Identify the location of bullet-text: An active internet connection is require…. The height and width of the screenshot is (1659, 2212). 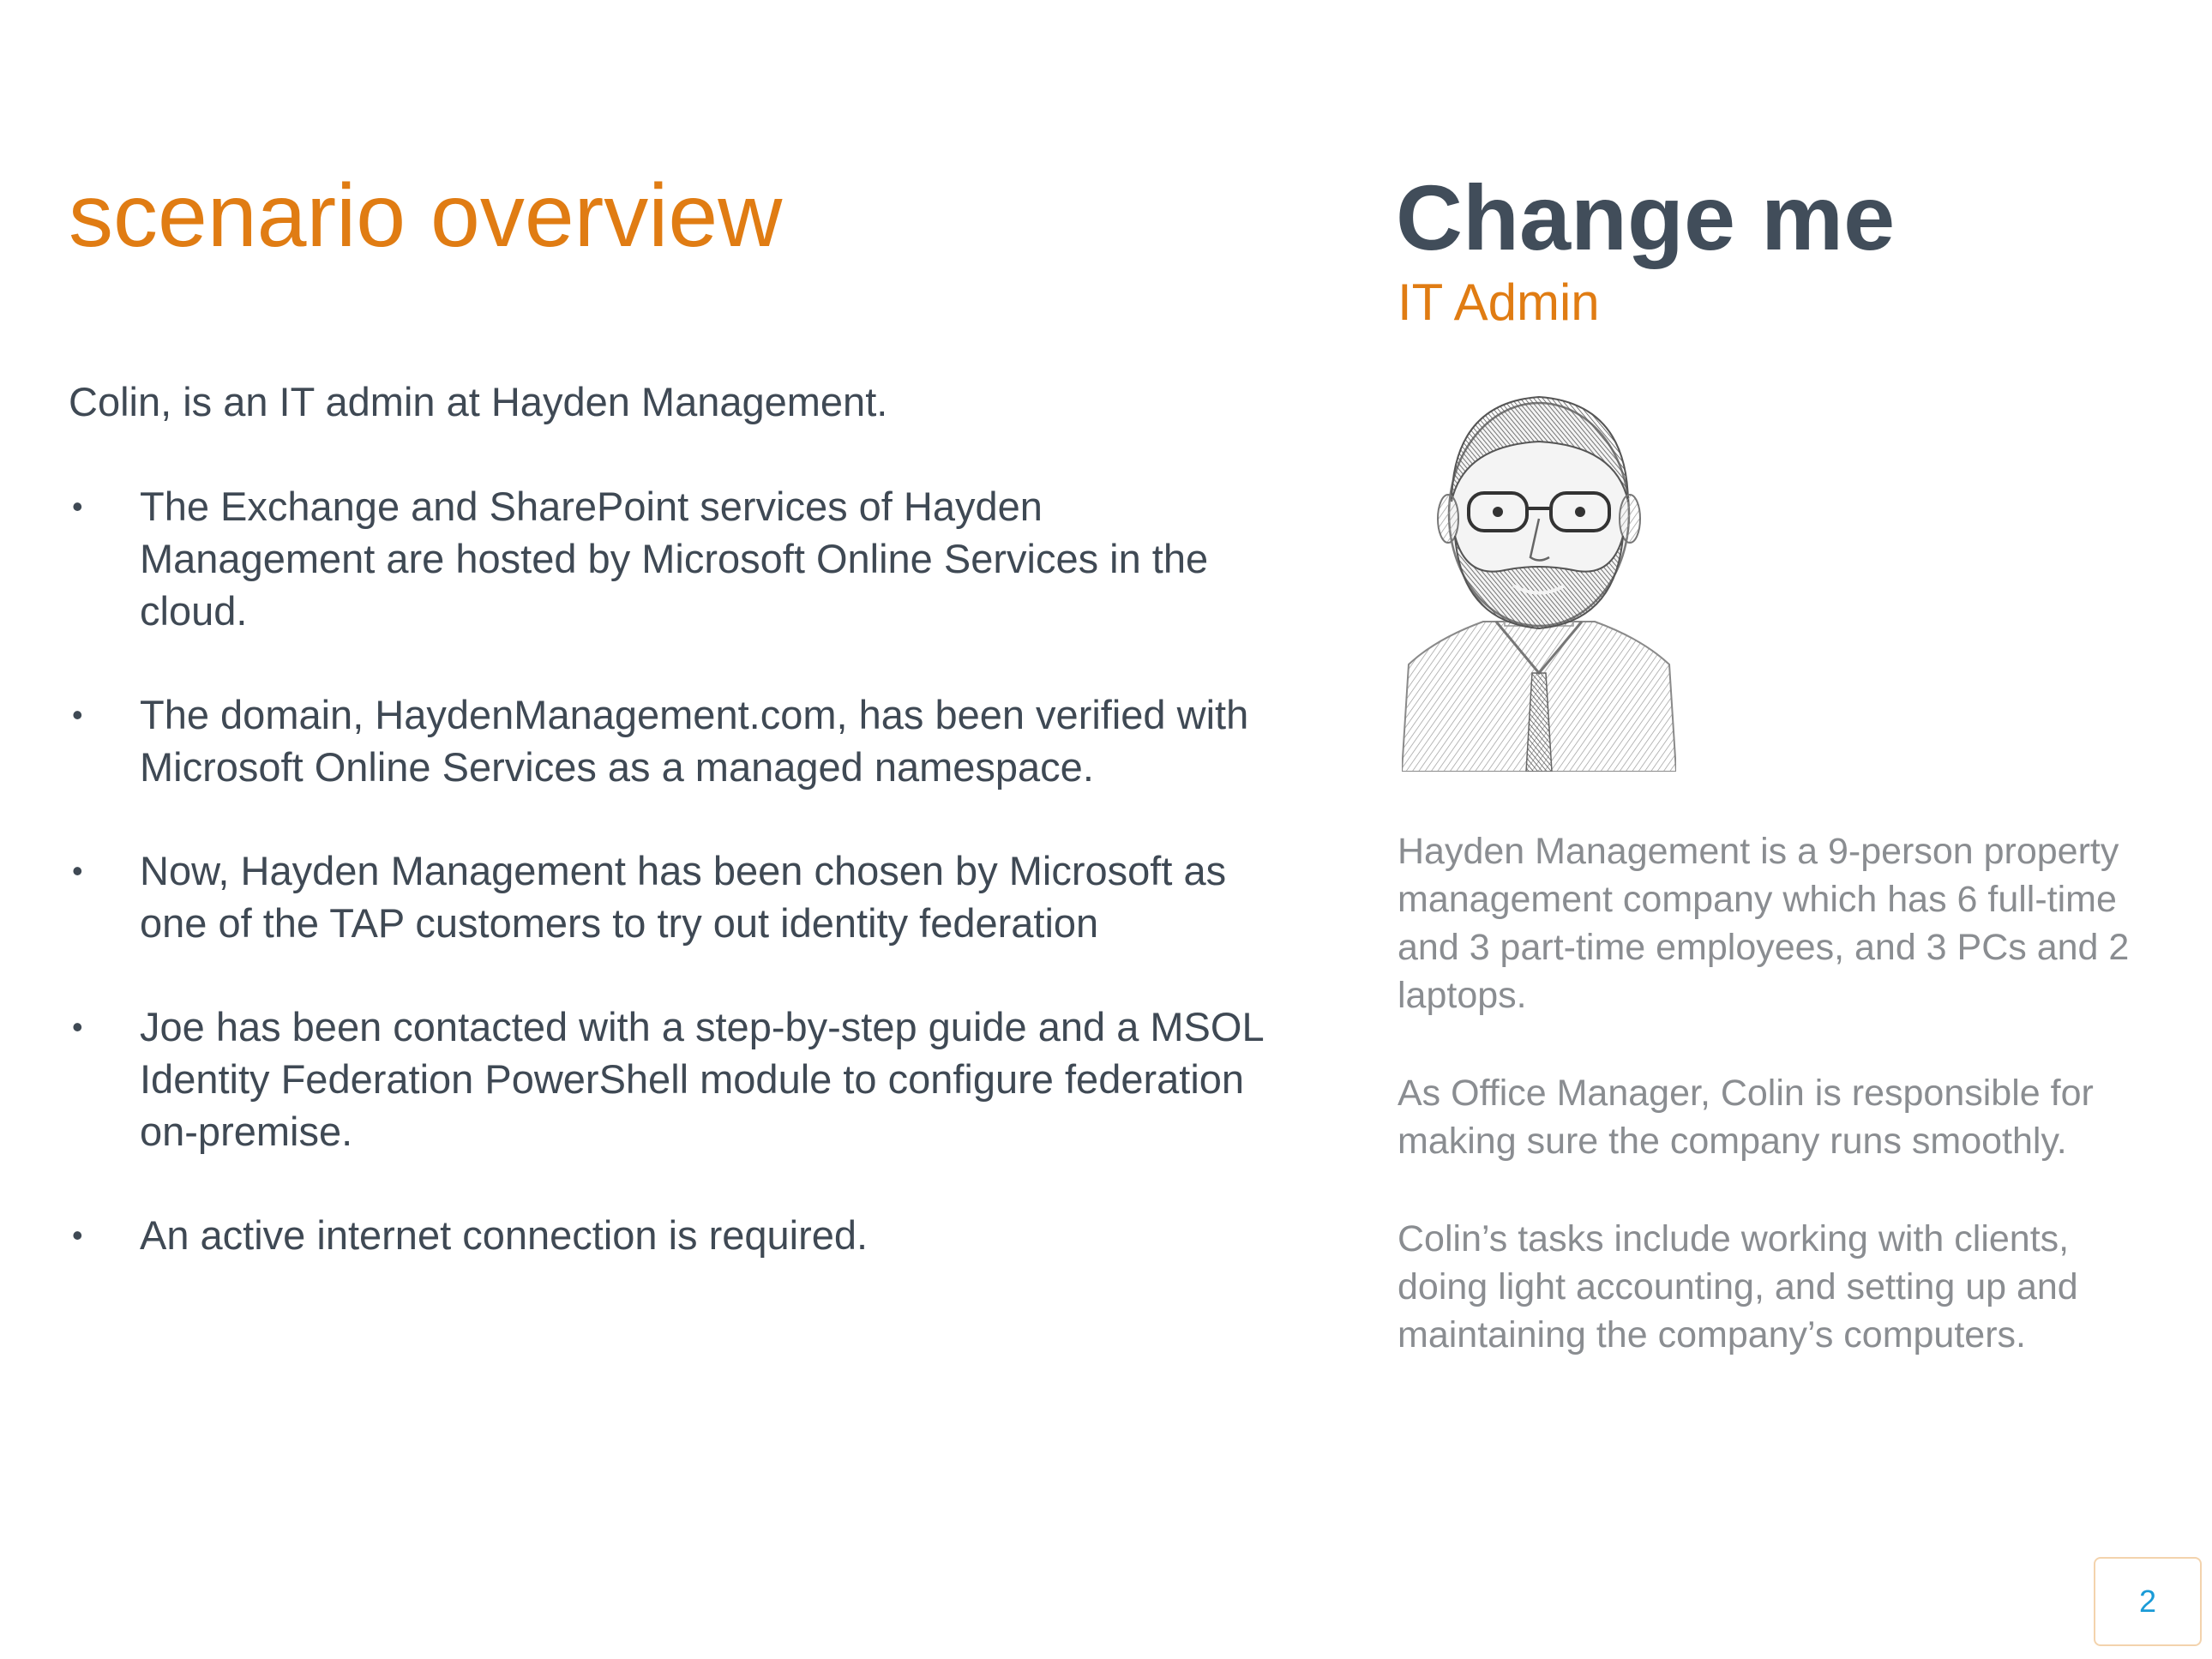
(504, 1235).